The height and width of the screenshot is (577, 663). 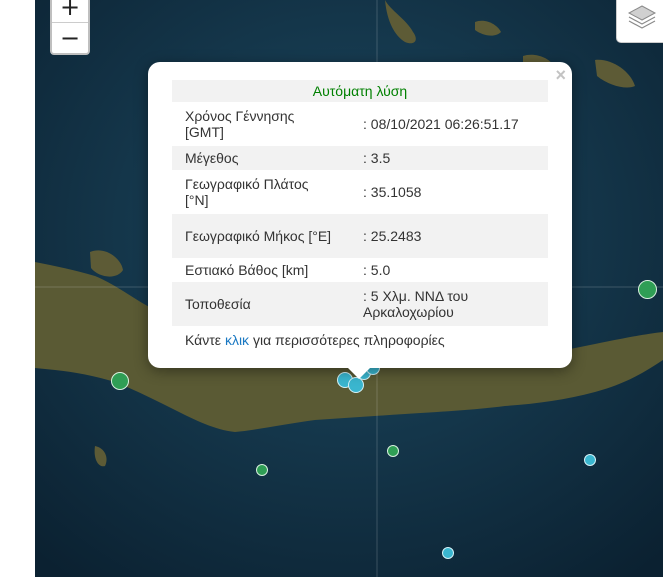 I want to click on table-row: Γεωγραφικό Πλάτος [°N] : 35.1058, so click(x=360, y=192).